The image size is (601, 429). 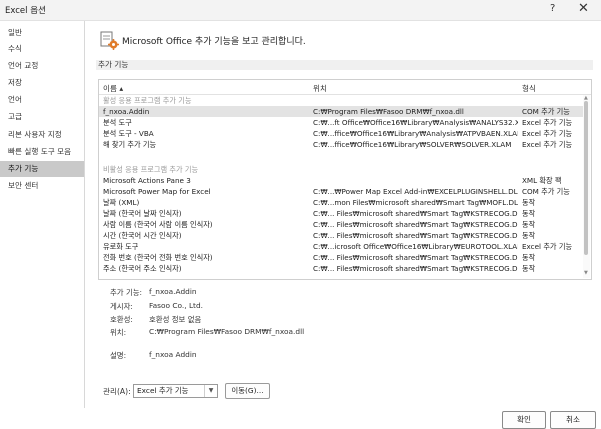 I want to click on detail-addin: 추가 기능: f_nxoa.Addin, so click(x=310, y=293).